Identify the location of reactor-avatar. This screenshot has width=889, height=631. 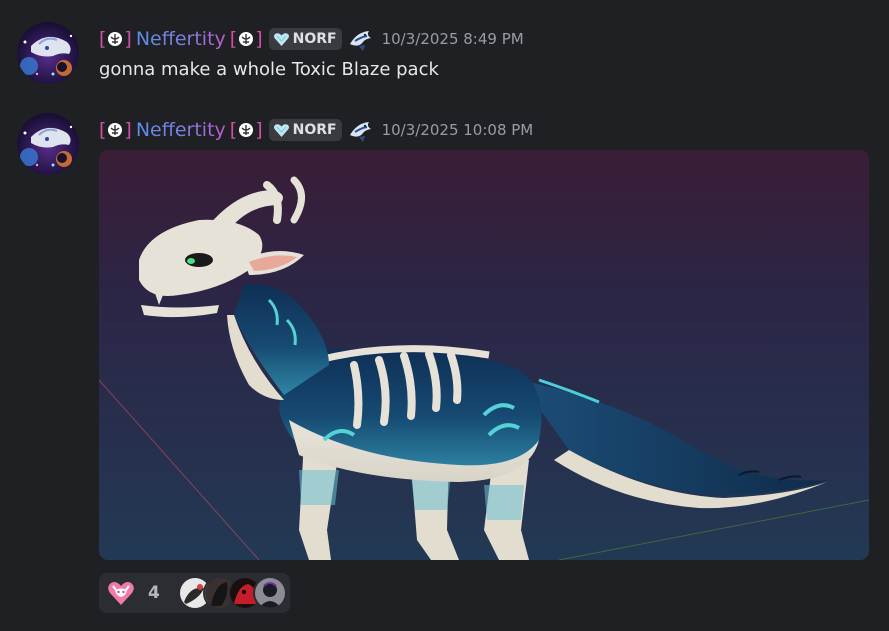
(269, 593).